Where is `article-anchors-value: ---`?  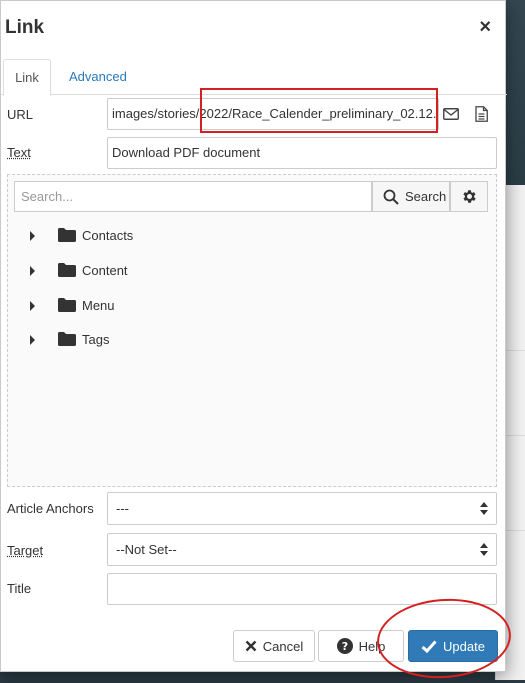
article-anchors-value: --- is located at coordinates (122, 508).